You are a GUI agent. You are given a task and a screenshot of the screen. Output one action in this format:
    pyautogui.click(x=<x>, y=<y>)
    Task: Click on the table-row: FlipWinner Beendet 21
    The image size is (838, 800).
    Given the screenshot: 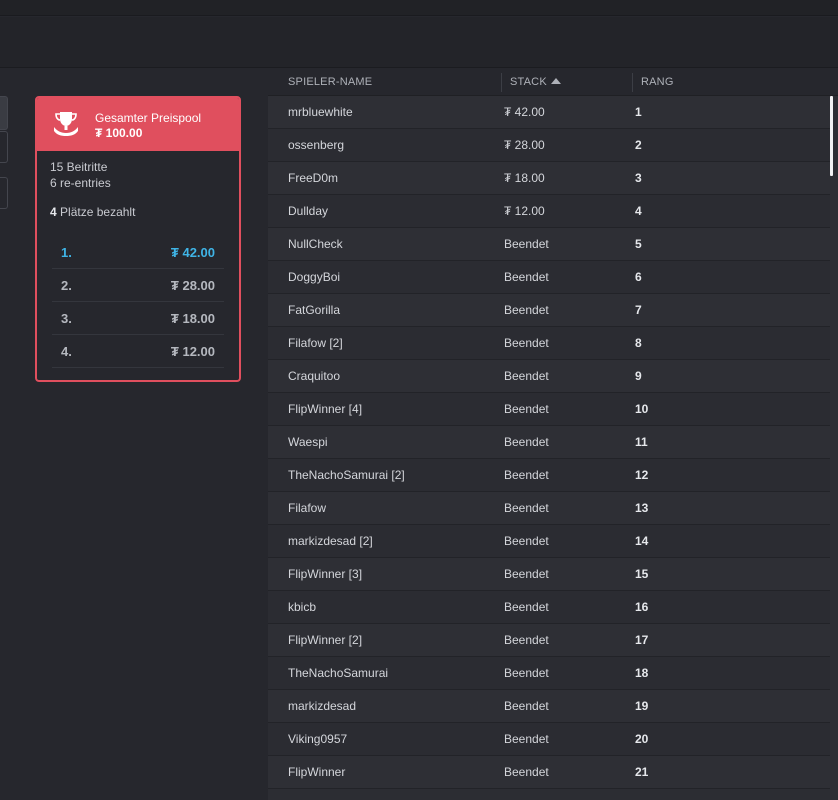 What is the action you would take?
    pyautogui.click(x=549, y=772)
    